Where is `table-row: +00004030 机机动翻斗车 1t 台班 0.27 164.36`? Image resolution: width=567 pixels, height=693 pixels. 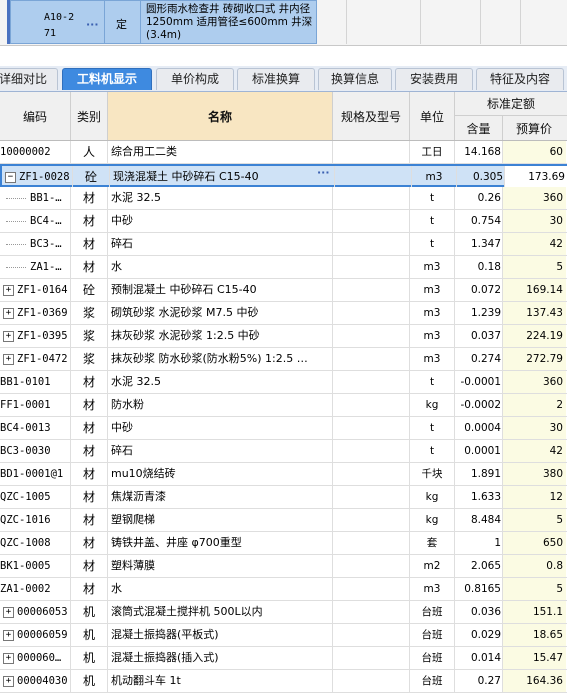 table-row: +00004030 机机动翻斗车 1t 台班 0.27 164.36 is located at coordinates (283, 681).